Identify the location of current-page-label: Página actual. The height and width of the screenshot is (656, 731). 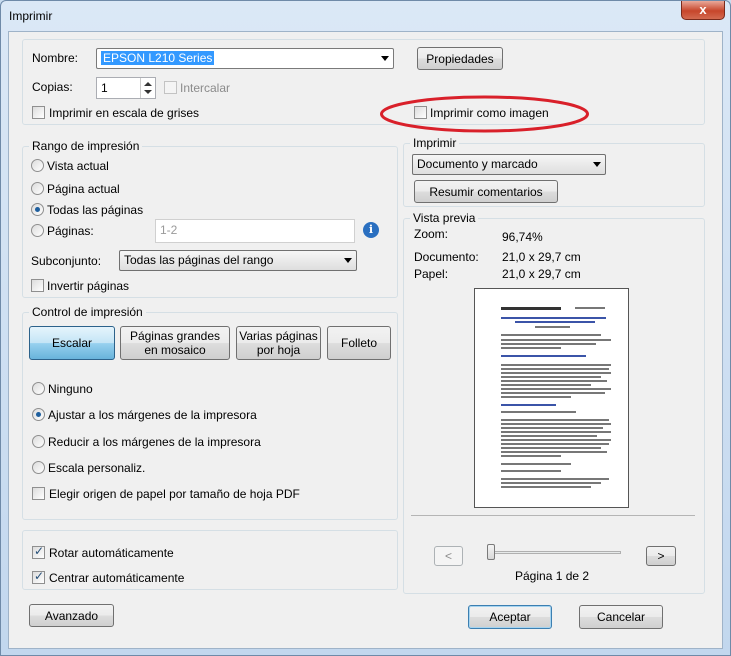
(83, 189).